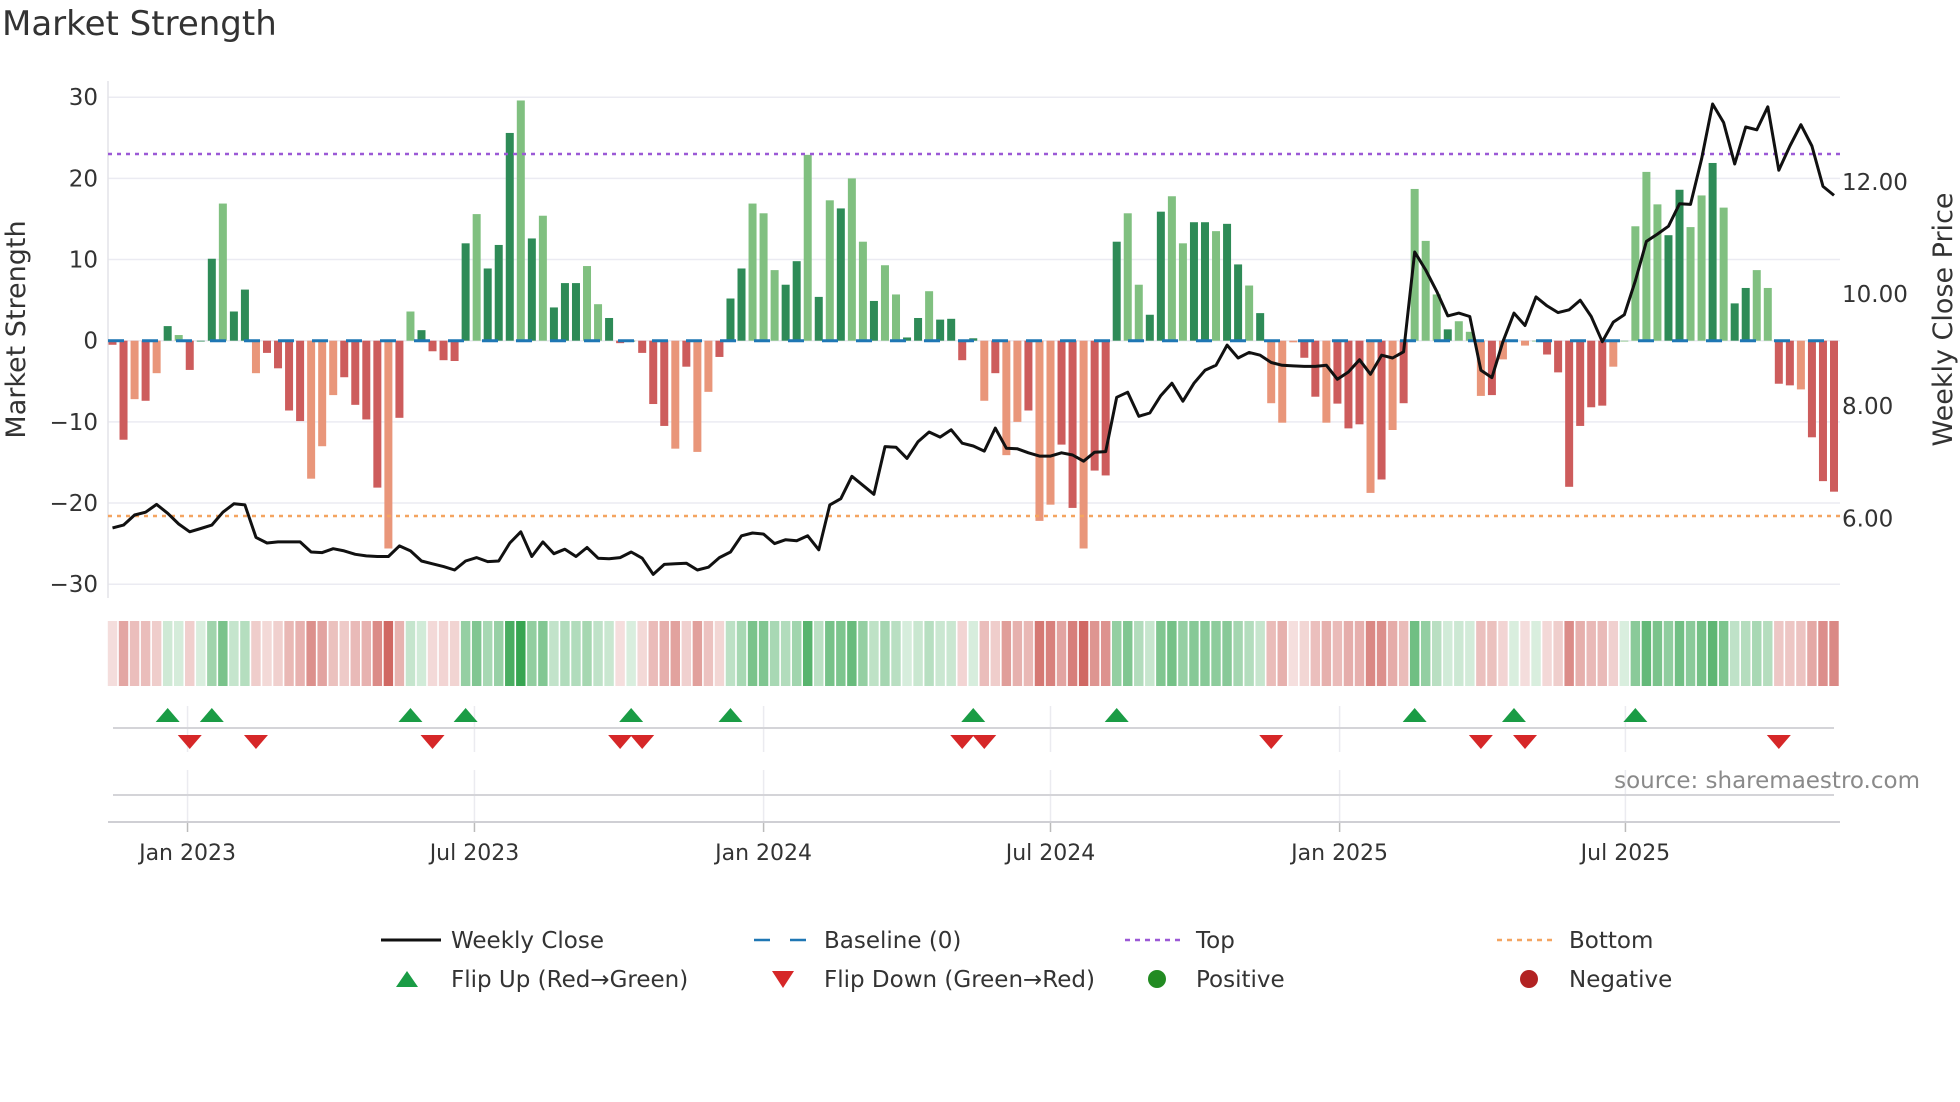 Image resolution: width=1960 pixels, height=1102 pixels. What do you see at coordinates (73, 585) in the screenshot?
I see `y-tick-label: −30` at bounding box center [73, 585].